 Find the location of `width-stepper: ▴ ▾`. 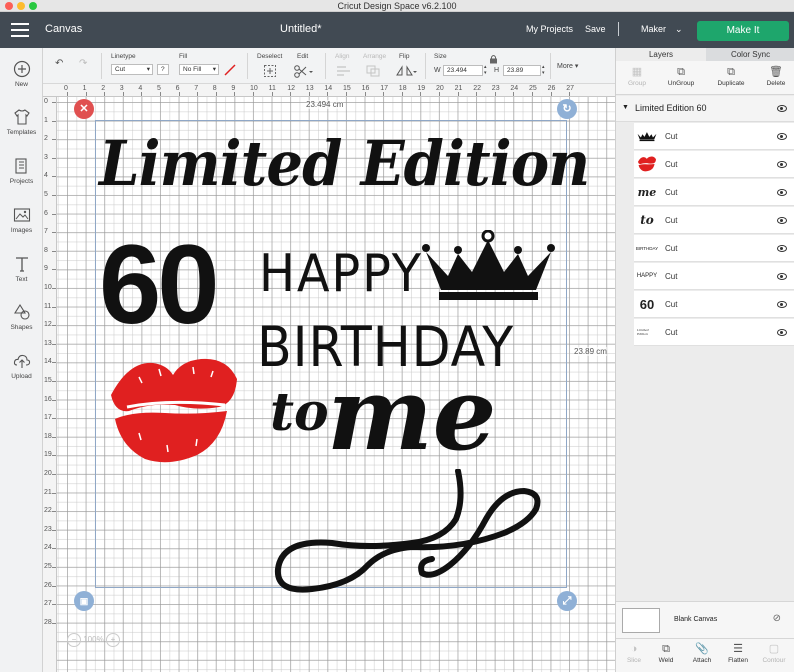

width-stepper: ▴ ▾ is located at coordinates (485, 70).